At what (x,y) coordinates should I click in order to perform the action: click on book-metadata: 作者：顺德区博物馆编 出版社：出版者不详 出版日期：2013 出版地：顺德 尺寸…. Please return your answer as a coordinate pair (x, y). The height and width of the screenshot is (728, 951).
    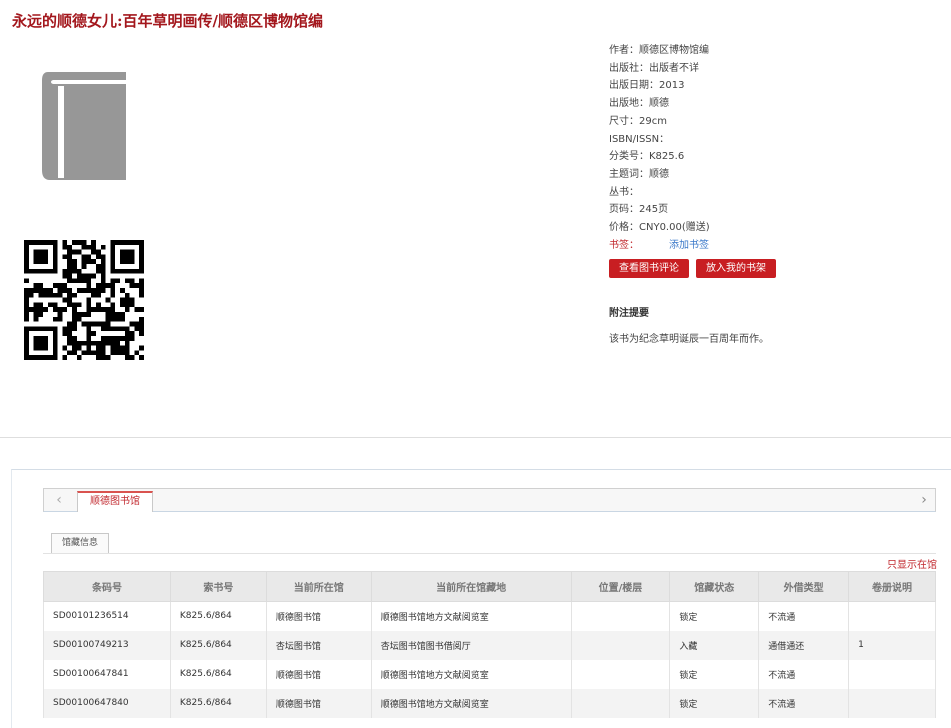
    Looking at the image, I should click on (659, 148).